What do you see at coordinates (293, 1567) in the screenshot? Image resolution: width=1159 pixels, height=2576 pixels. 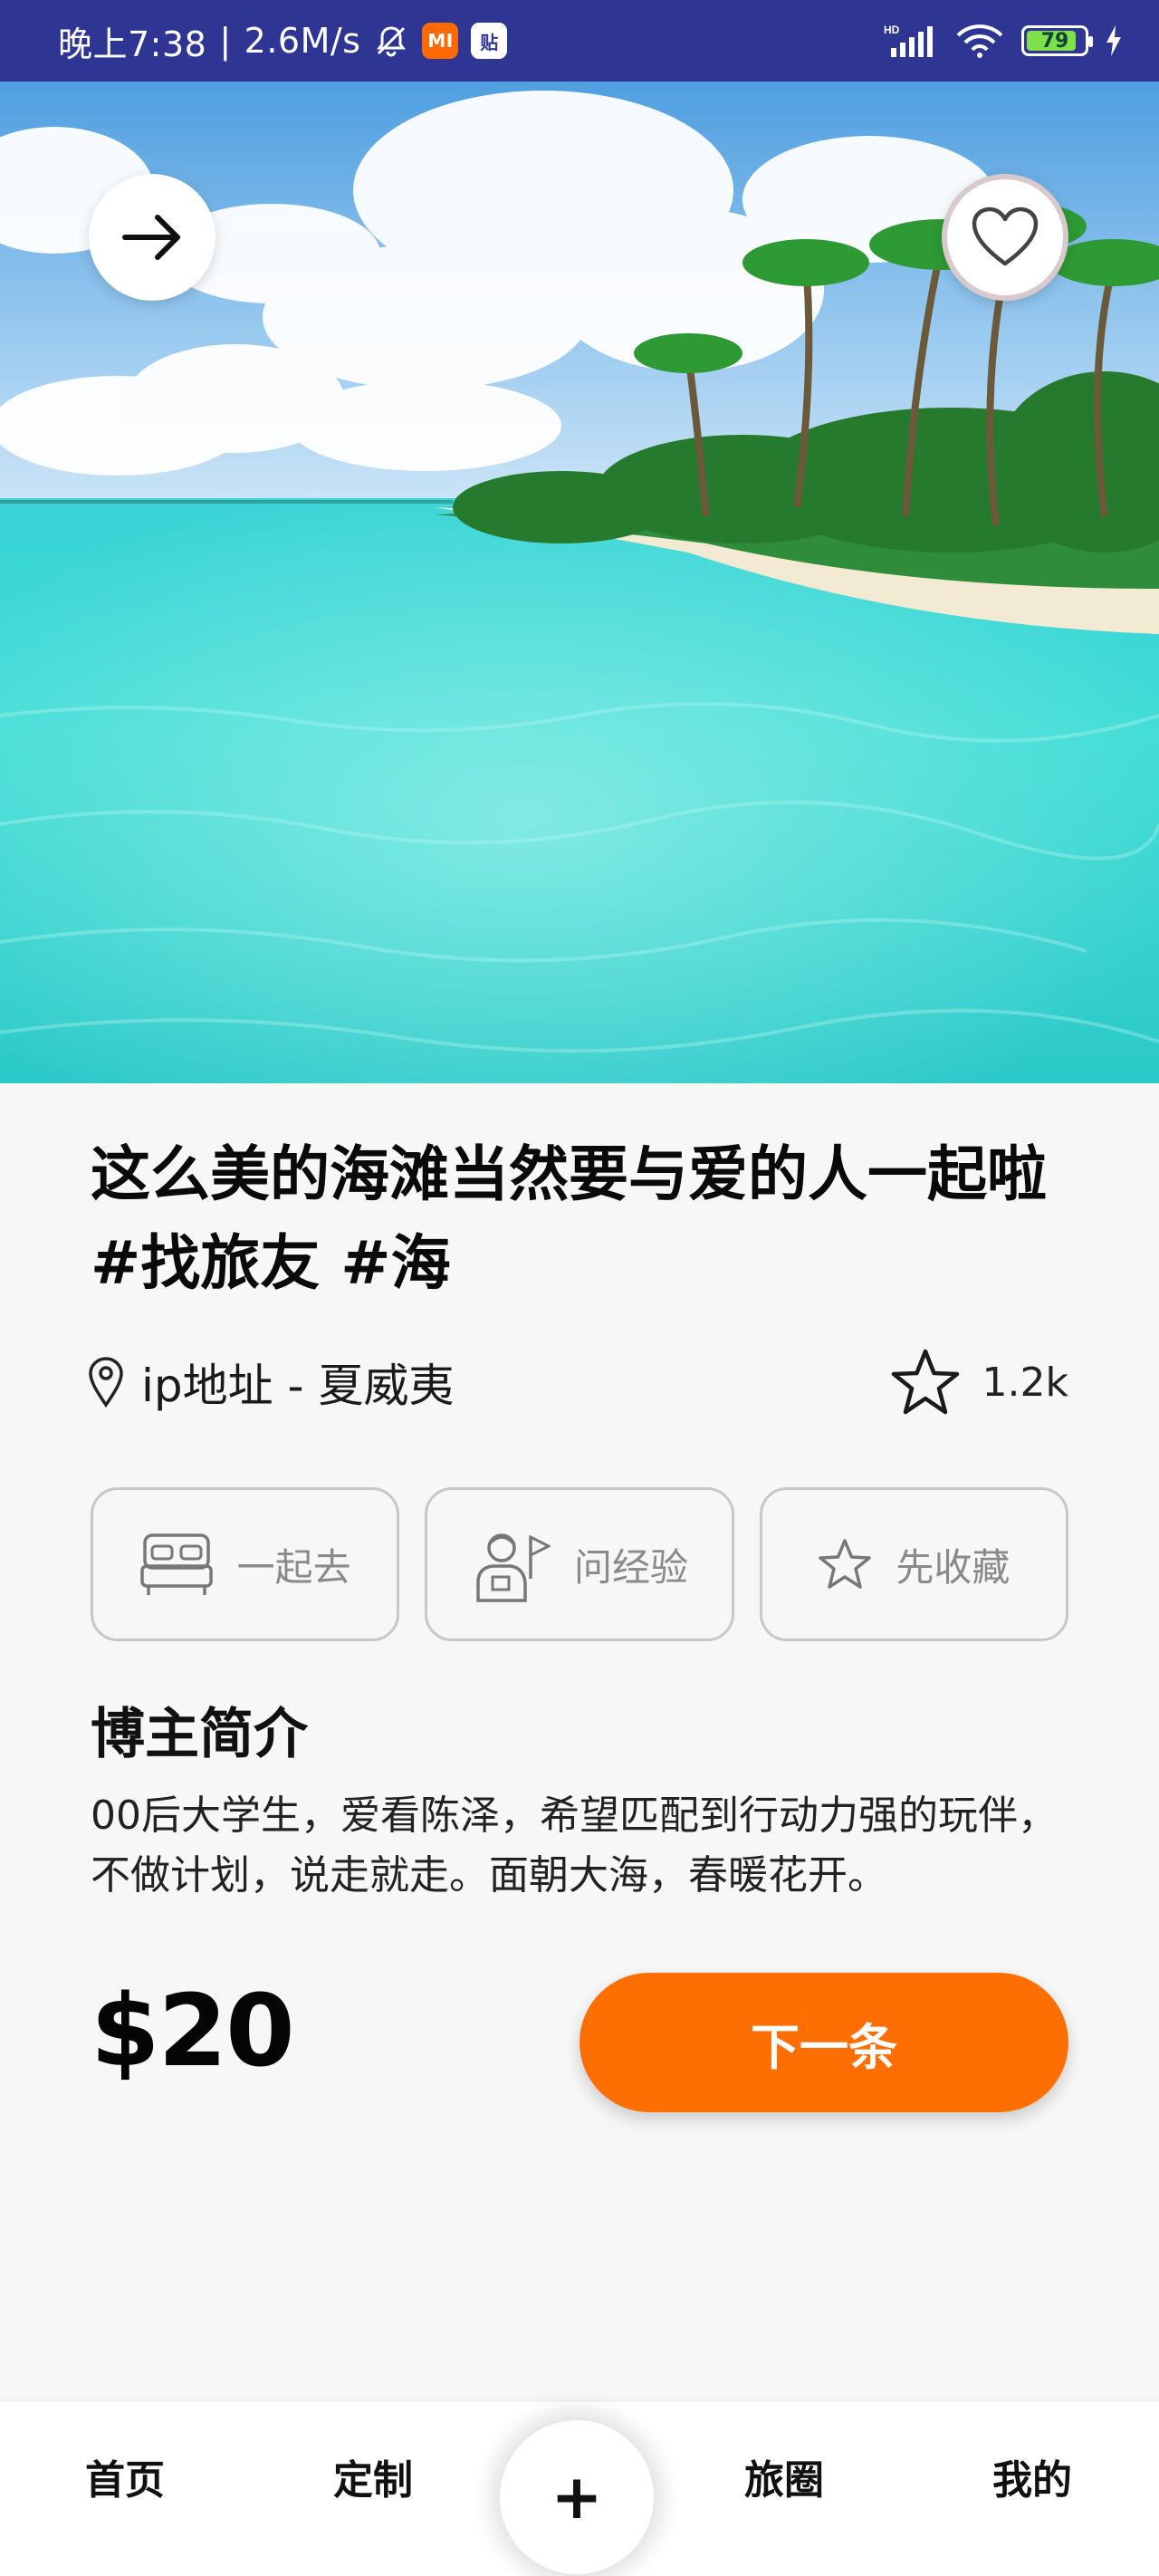 I see `go-together-label: 一起去` at bounding box center [293, 1567].